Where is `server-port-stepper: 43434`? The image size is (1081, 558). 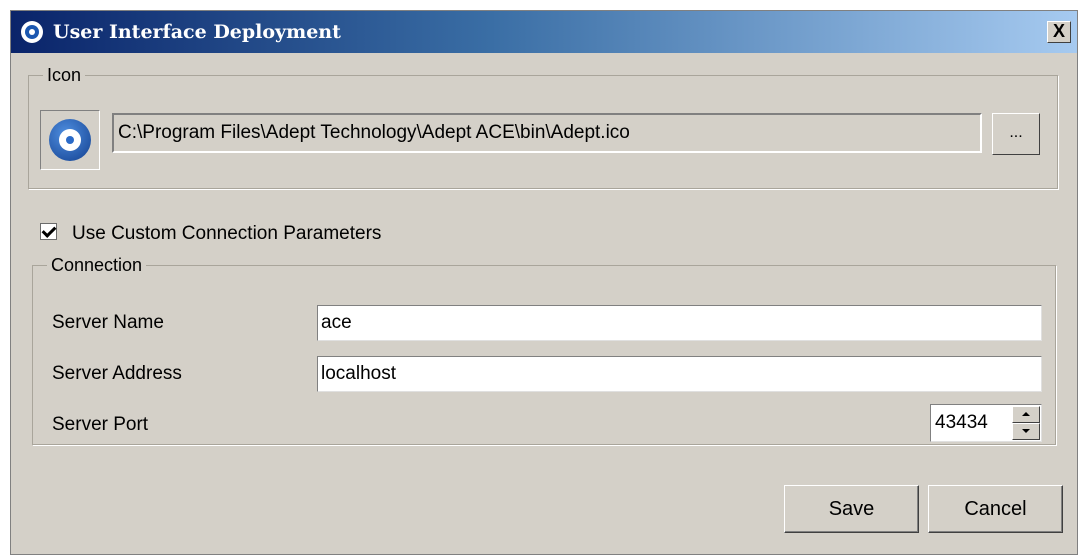 server-port-stepper: 43434 is located at coordinates (986, 423).